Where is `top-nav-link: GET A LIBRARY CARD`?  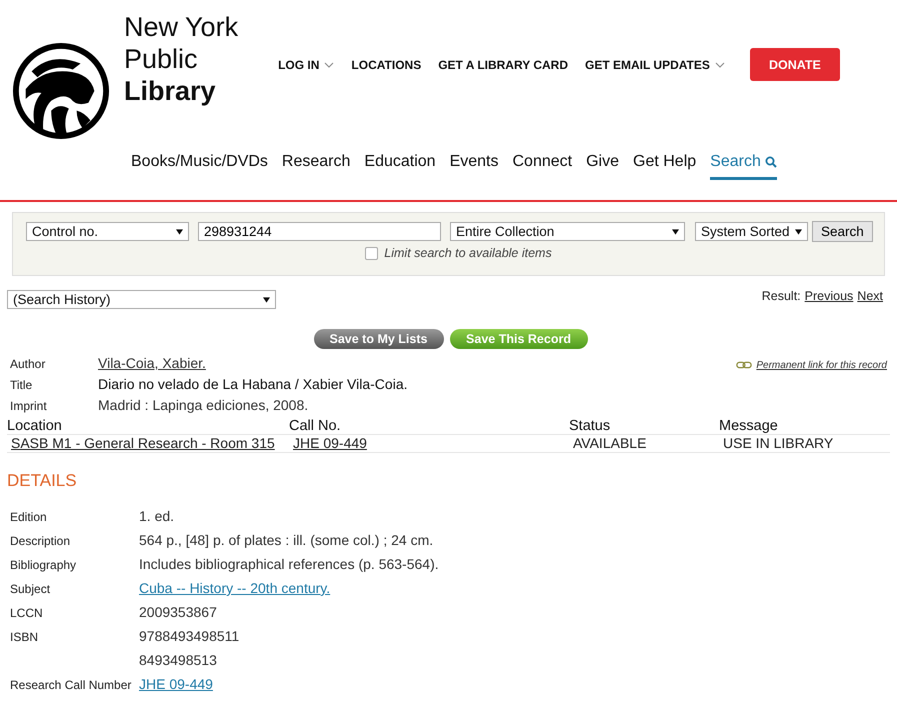 top-nav-link: GET A LIBRARY CARD is located at coordinates (503, 65).